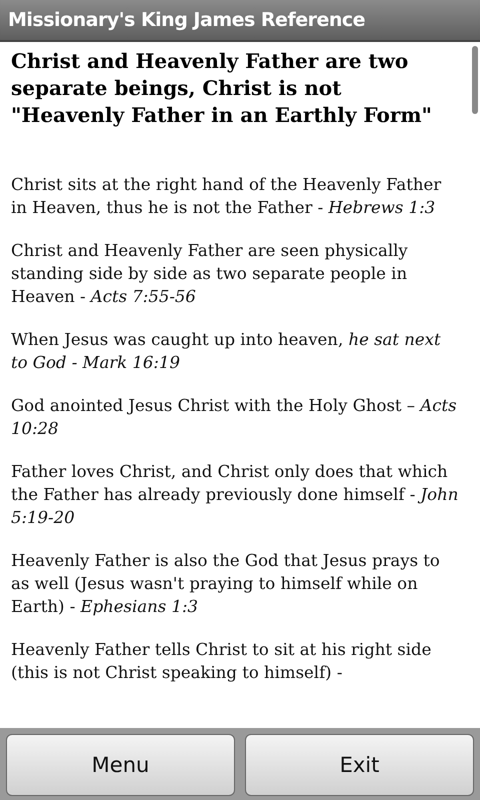  What do you see at coordinates (226, 196) in the screenshot?
I see `verse-paragraph: Christ sits at the right hand of the Heavenly Father in Heaven, thus he is not the Father - Hebrews 1:3` at bounding box center [226, 196].